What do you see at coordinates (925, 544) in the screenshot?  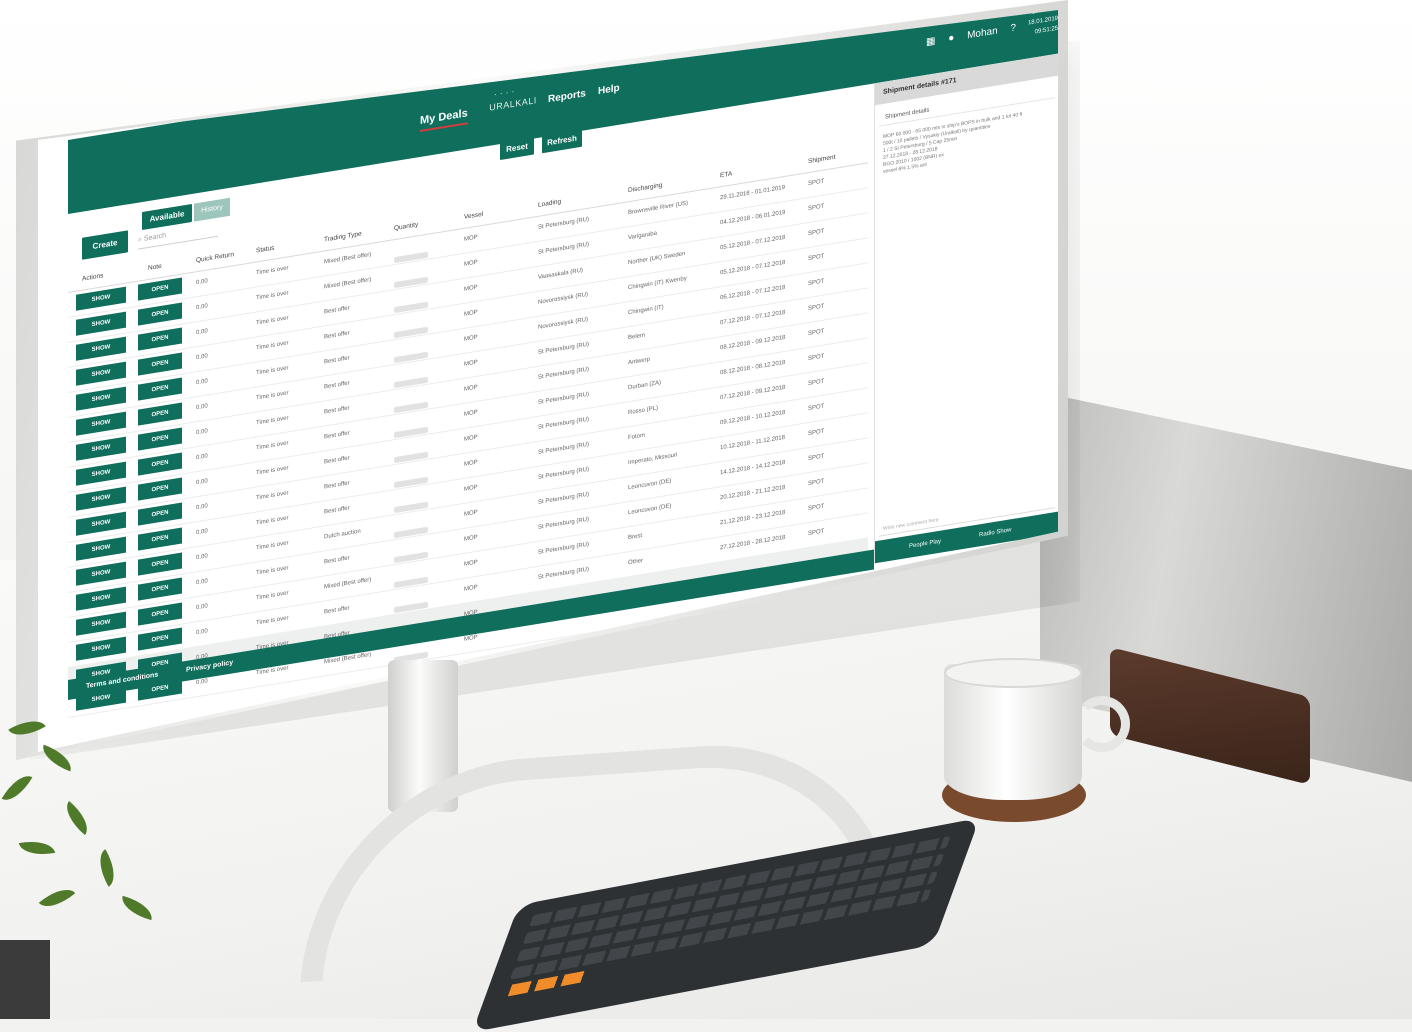 I see `people-play-link: People Play` at bounding box center [925, 544].